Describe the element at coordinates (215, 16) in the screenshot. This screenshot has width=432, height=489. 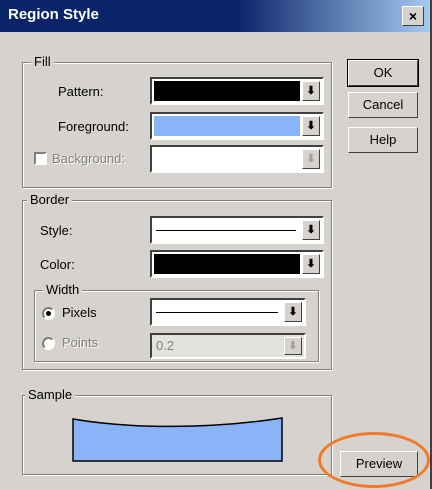
I see `title-bar: Region Style ×` at that location.